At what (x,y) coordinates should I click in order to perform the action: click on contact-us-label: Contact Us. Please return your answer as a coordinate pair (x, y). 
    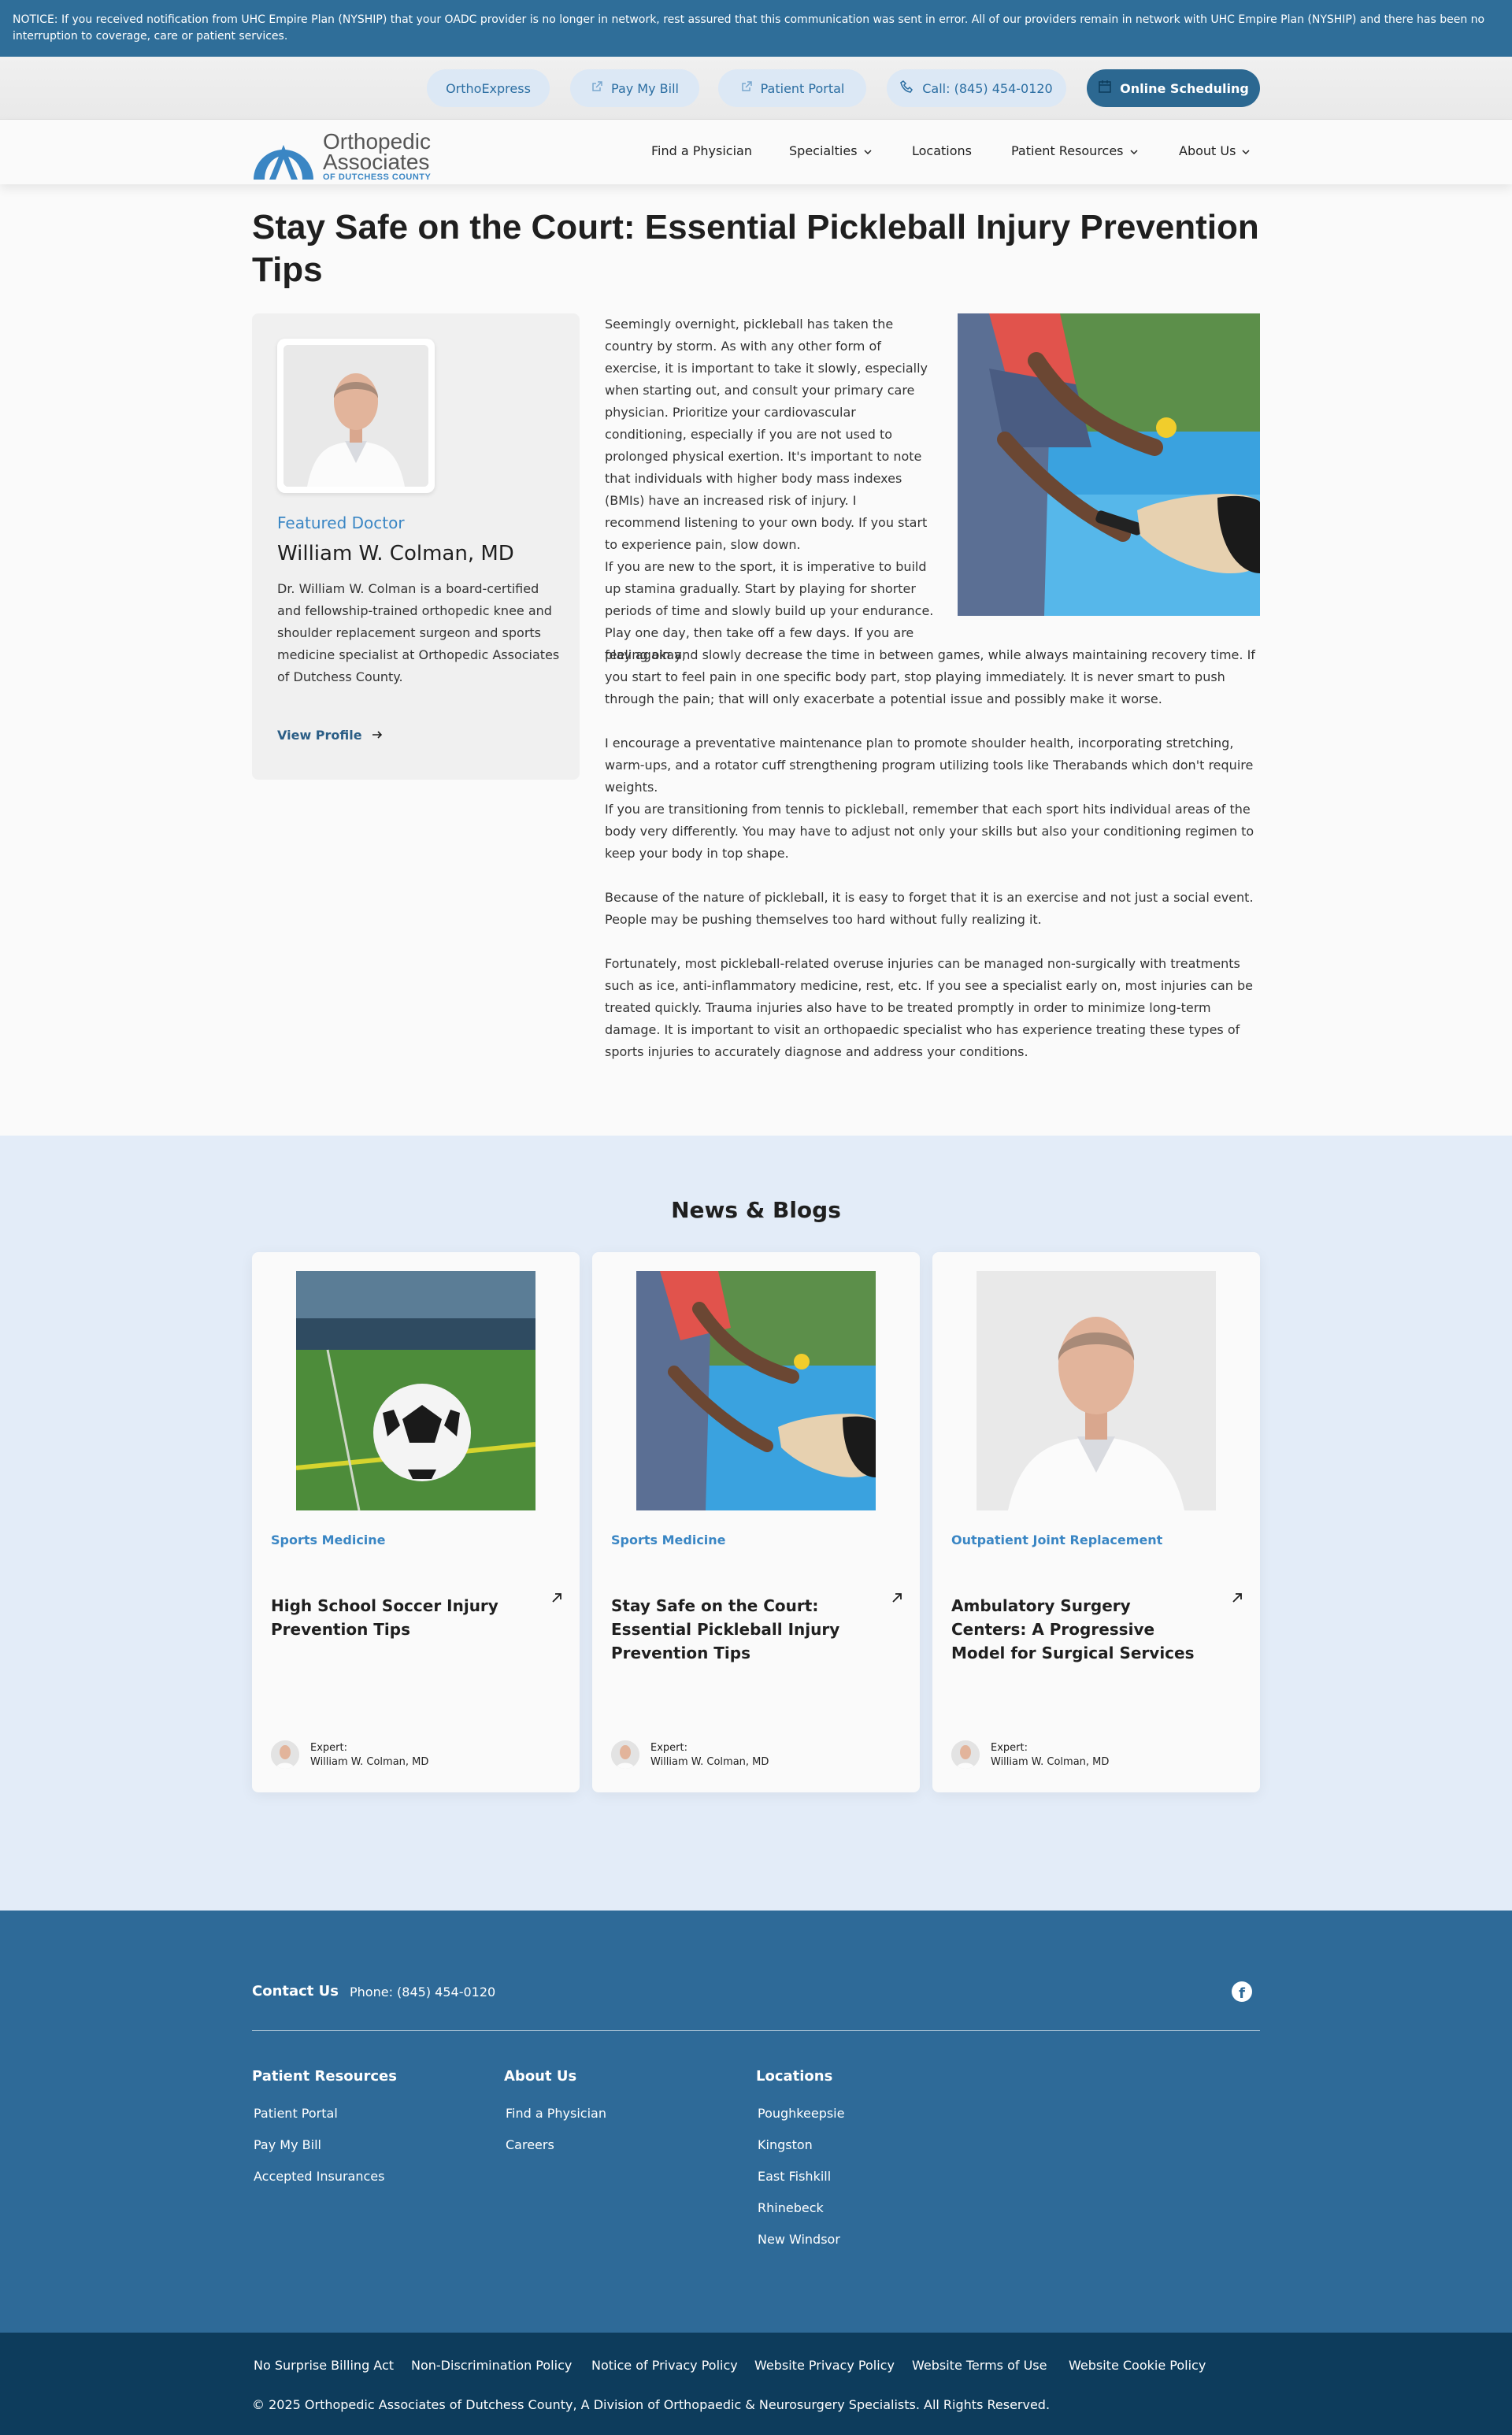
    Looking at the image, I should click on (295, 1991).